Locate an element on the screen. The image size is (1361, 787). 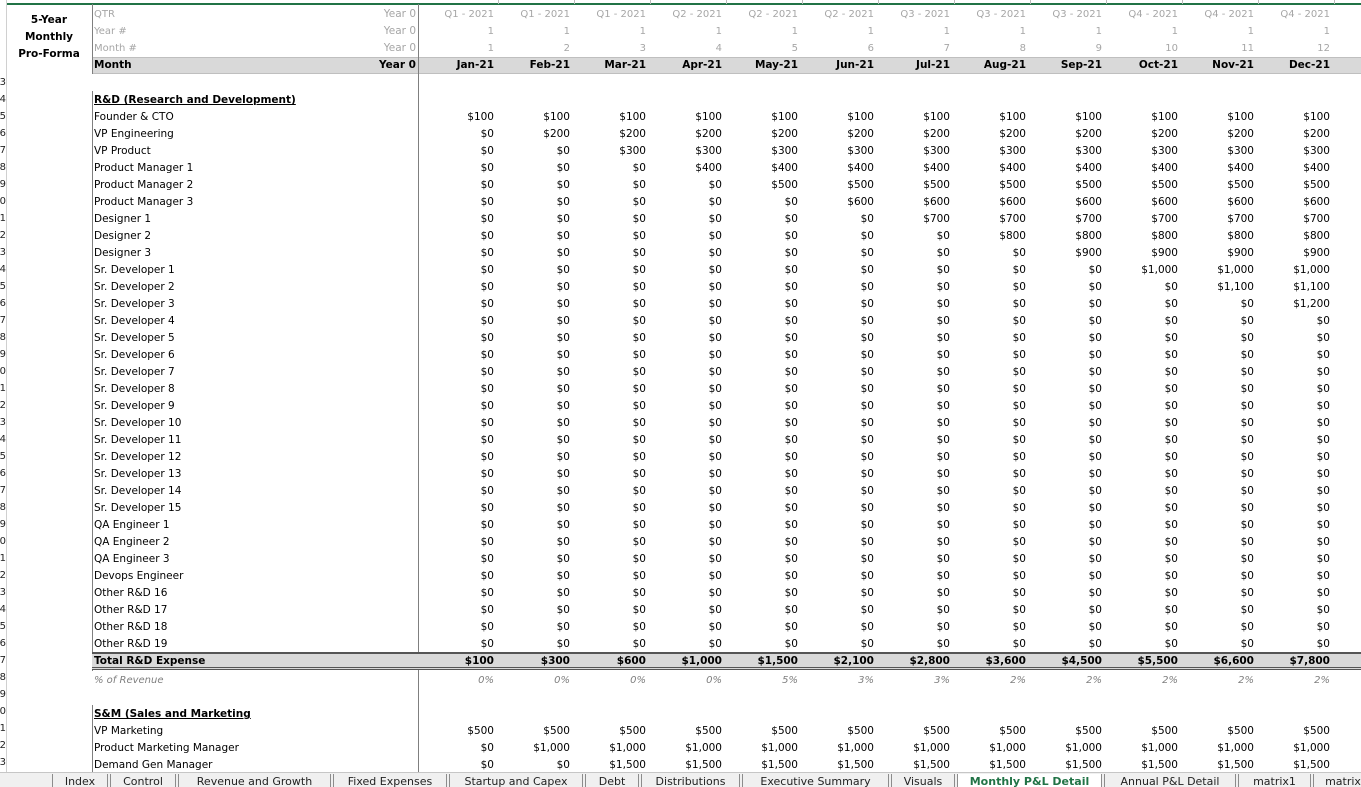
sm-value-cell: $0 is located at coordinates (461, 748).